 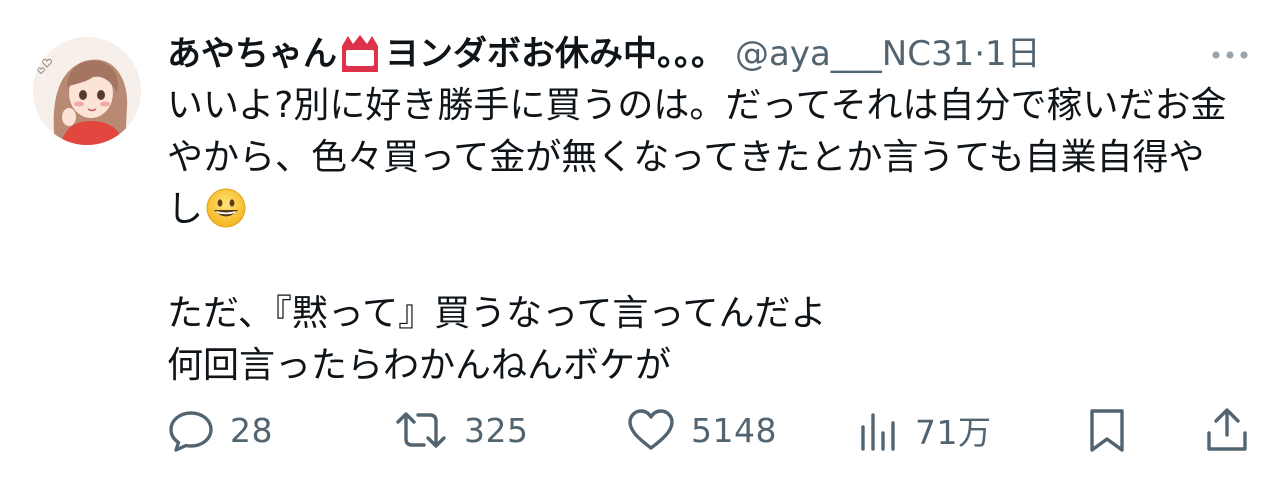 I want to click on user-handle: @aya___NC31, so click(x=854, y=54).